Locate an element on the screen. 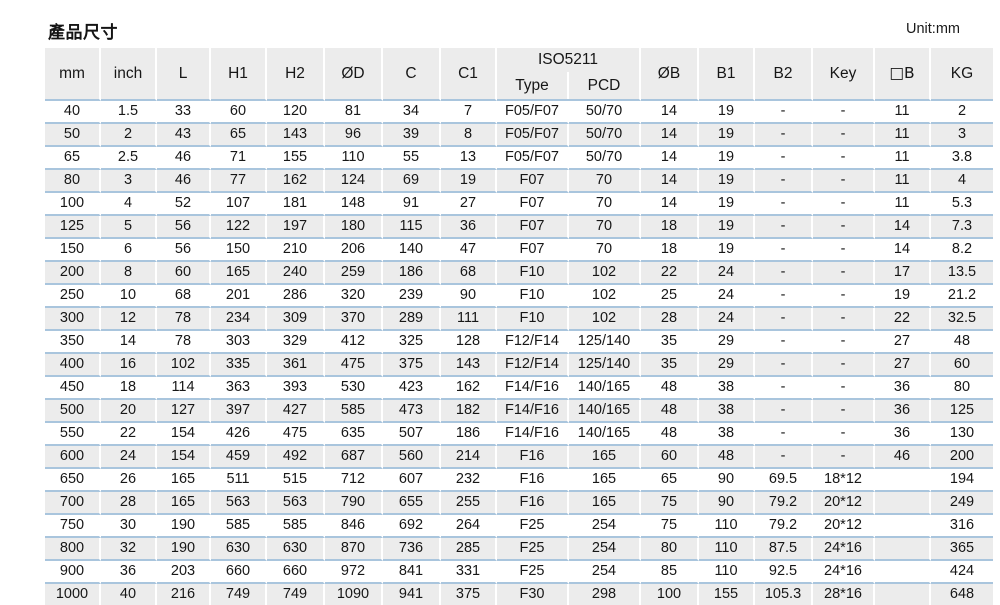 The image size is (1000, 605). cell-c1: 111 is located at coordinates (469, 319).